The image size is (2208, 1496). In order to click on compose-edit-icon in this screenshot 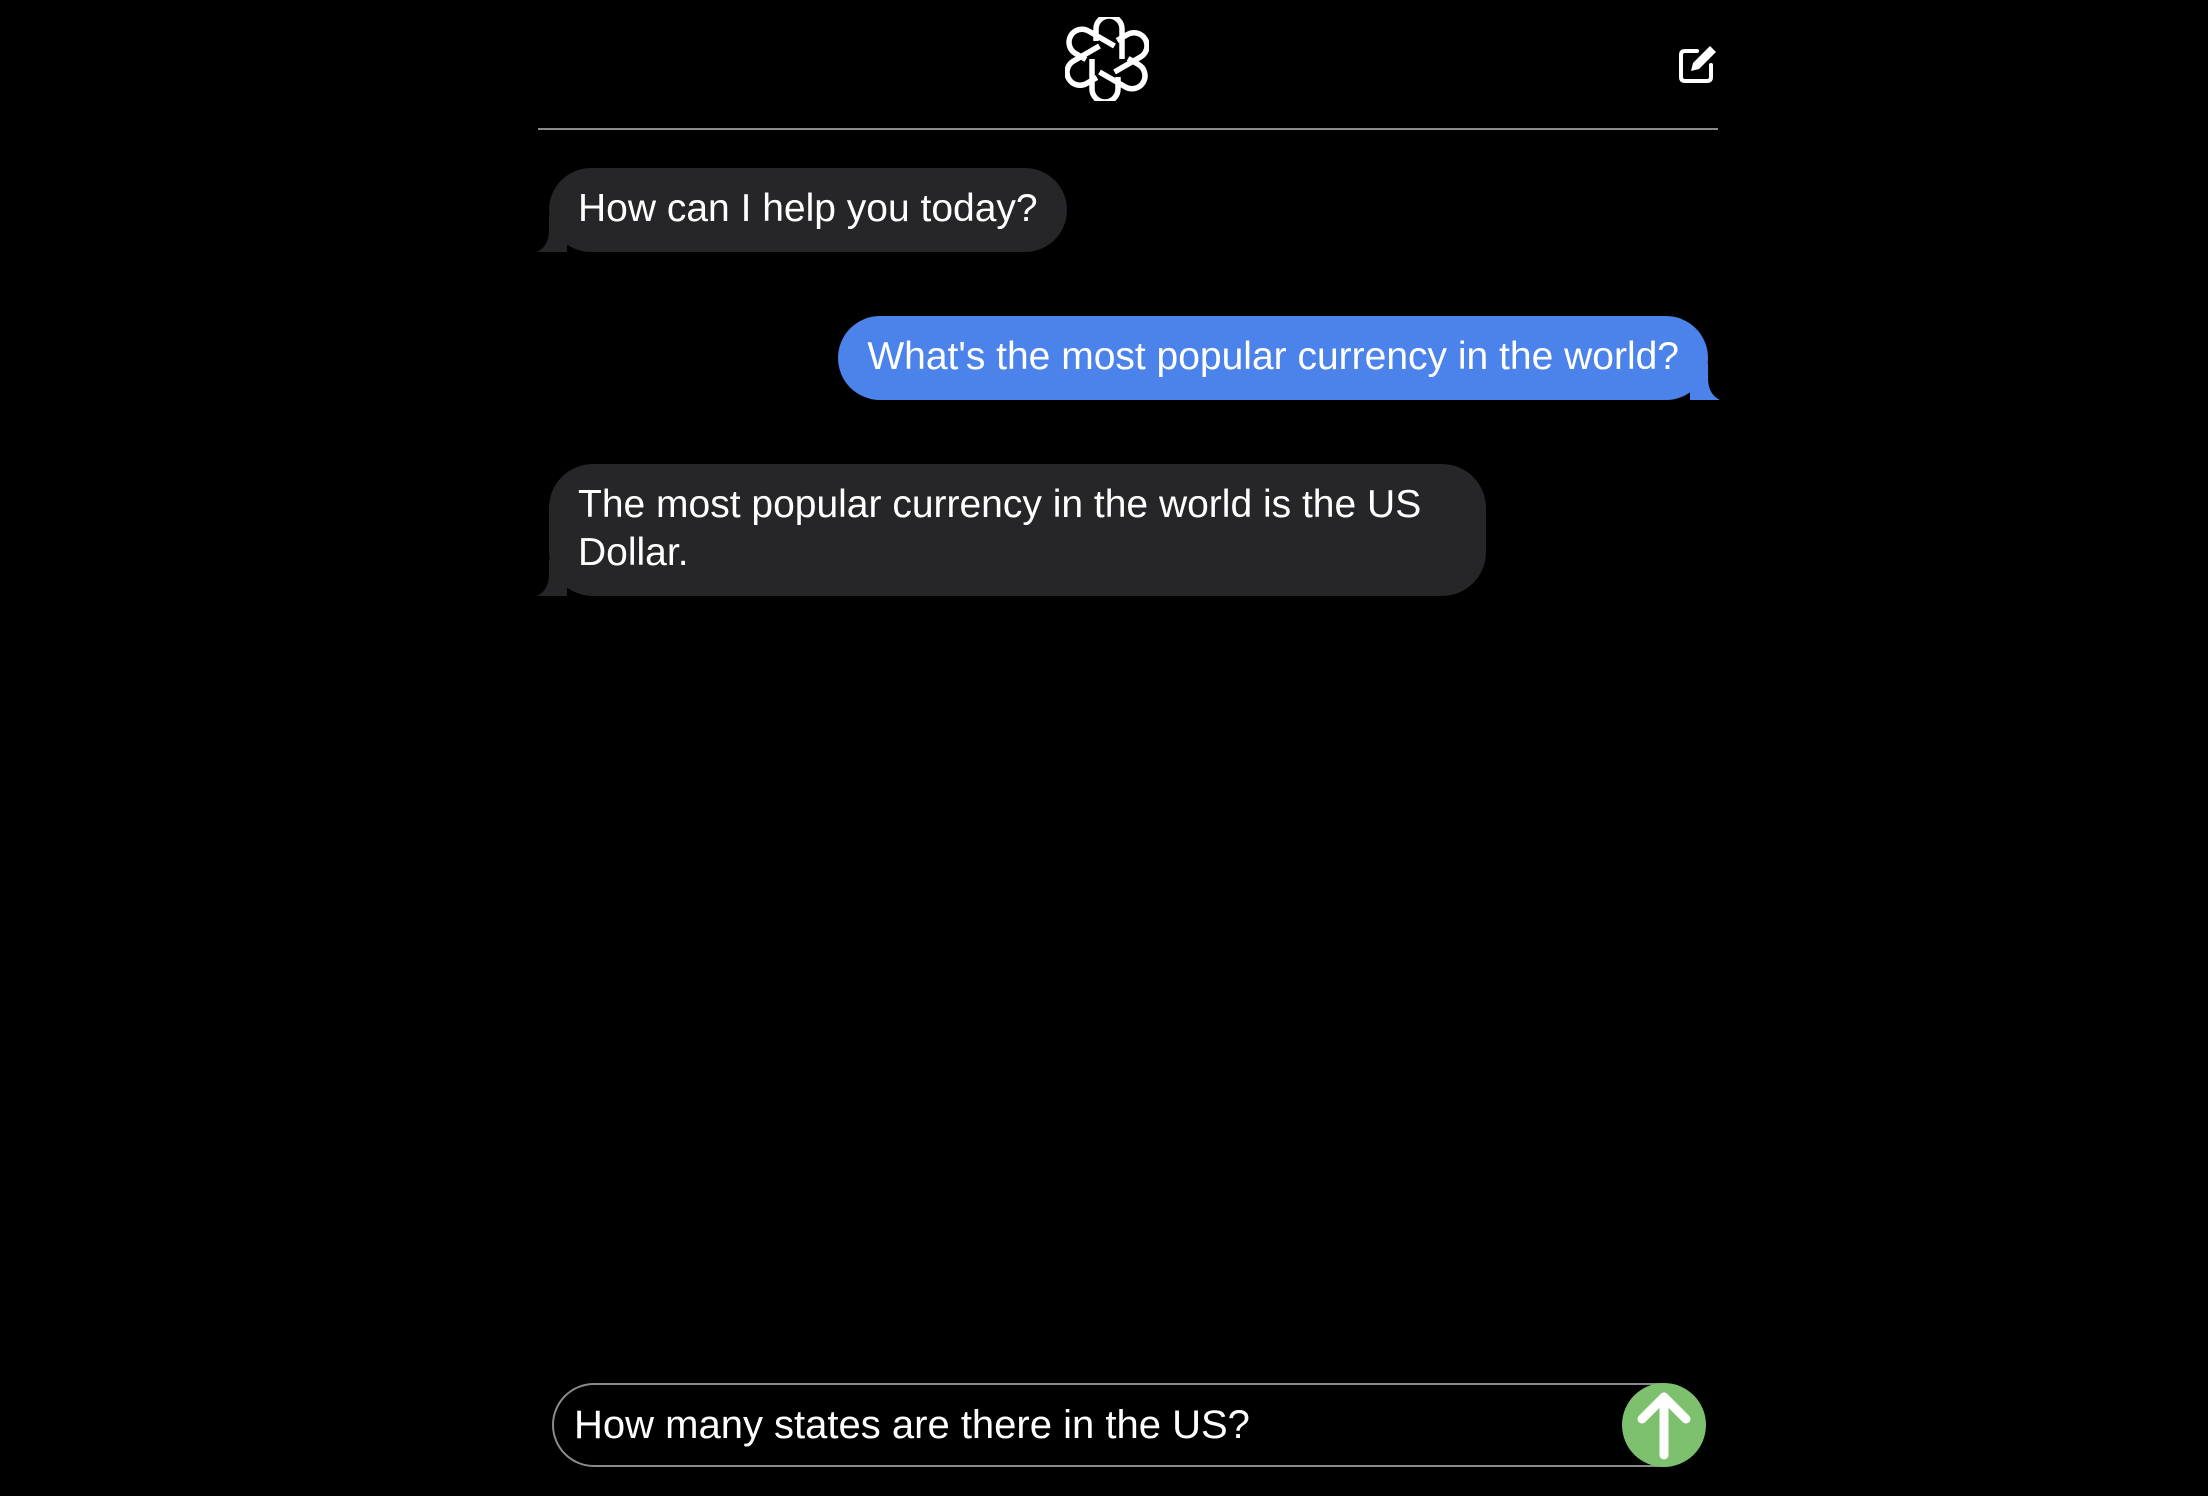, I will do `click(1698, 64)`.